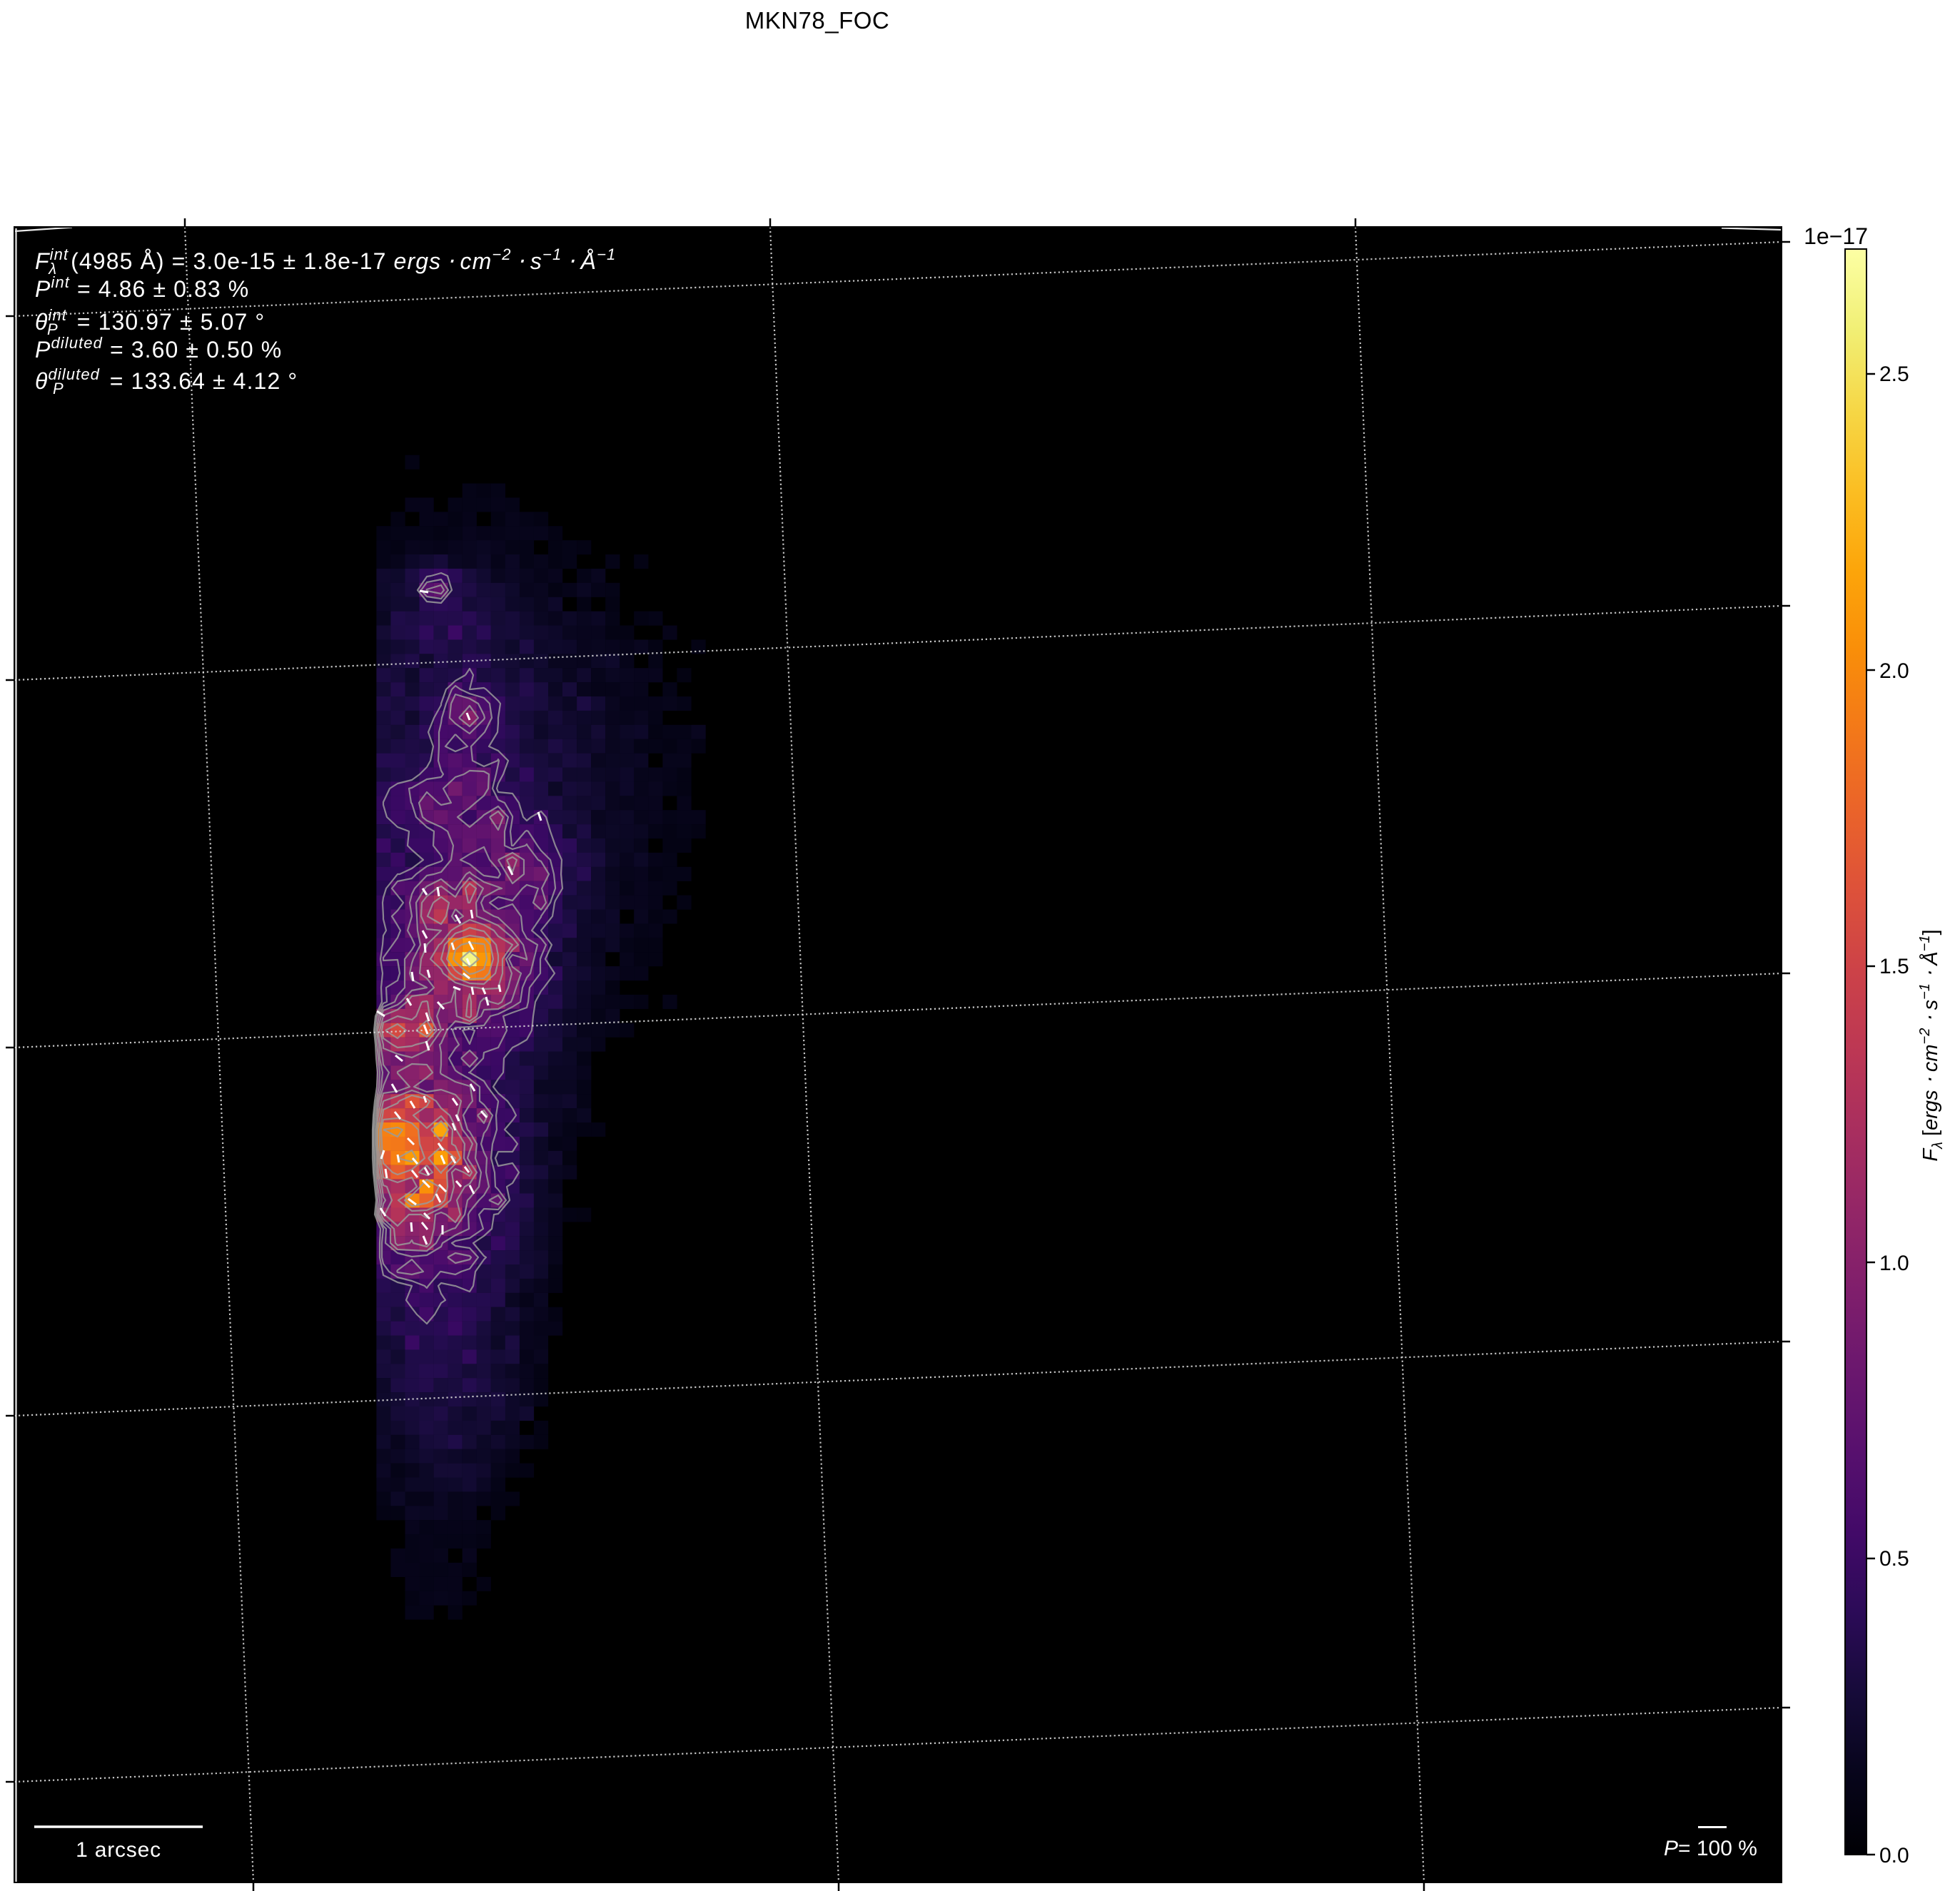 The width and height of the screenshot is (1960, 1891). What do you see at coordinates (1710, 1848) in the screenshot?
I see `svg-text: P= 100 %` at bounding box center [1710, 1848].